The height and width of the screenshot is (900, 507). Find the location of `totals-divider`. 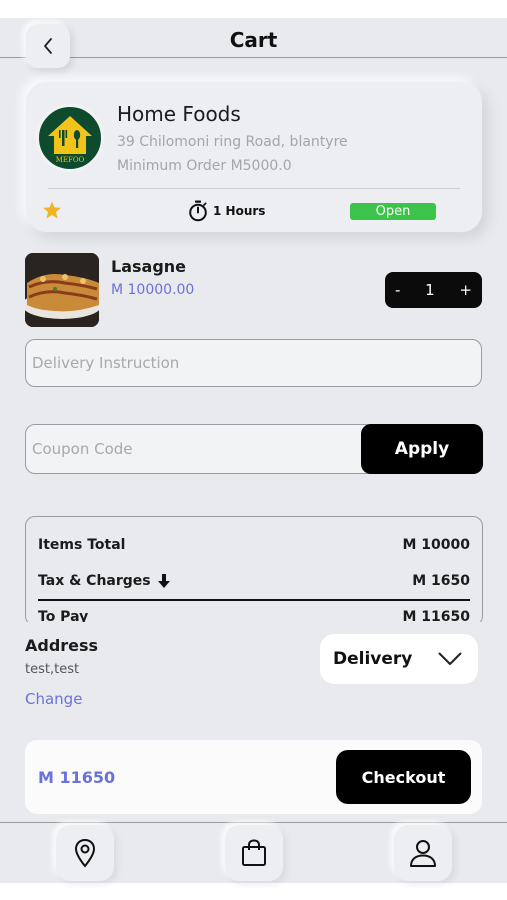

totals-divider is located at coordinates (254, 600).